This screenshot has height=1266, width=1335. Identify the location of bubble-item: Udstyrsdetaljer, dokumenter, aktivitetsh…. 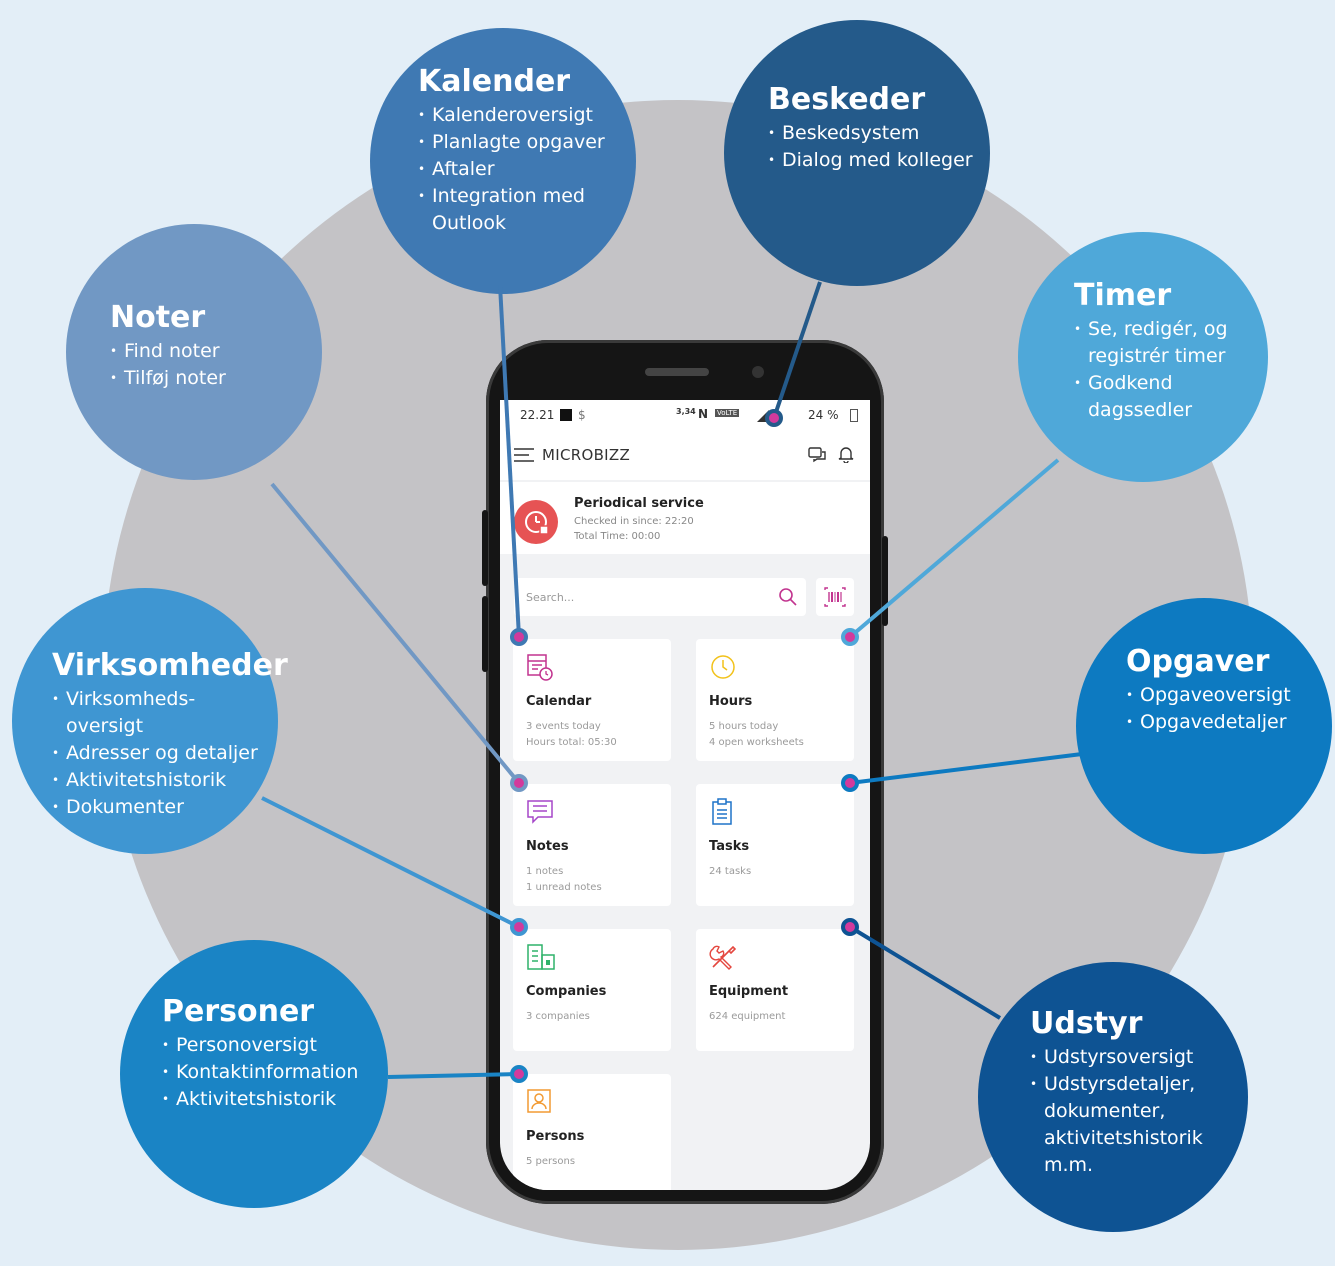
(1116, 1125).